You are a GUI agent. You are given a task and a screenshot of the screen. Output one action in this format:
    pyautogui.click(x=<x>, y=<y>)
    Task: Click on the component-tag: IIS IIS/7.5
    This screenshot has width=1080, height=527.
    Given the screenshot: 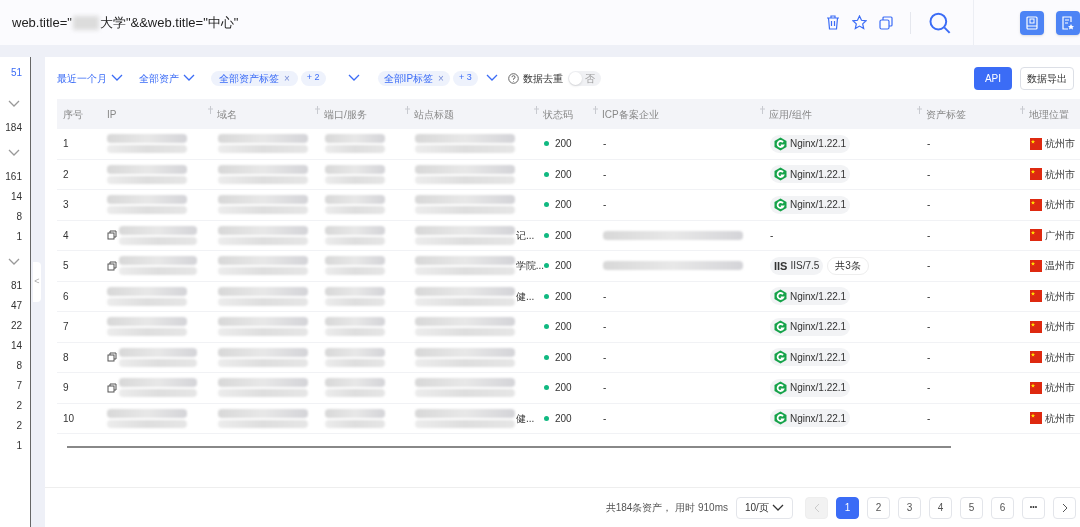 What is the action you would take?
    pyautogui.click(x=797, y=265)
    